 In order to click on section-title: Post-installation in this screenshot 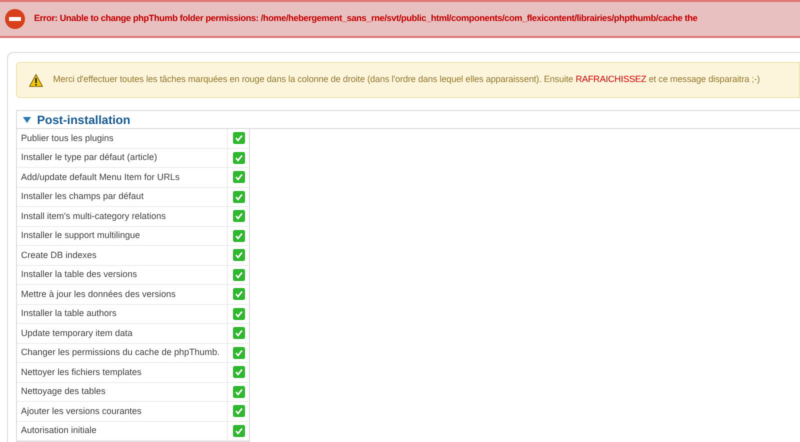, I will do `click(83, 120)`.